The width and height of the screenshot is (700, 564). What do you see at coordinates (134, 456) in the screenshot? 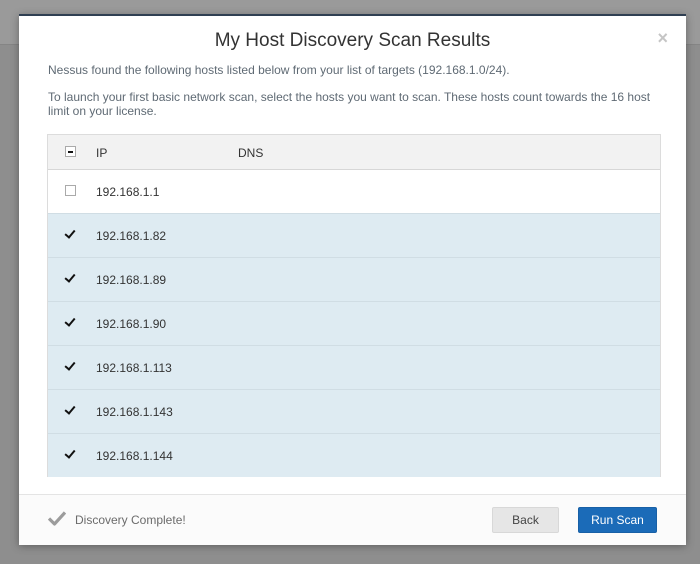
I see `host-ip: 192.168.1.144` at bounding box center [134, 456].